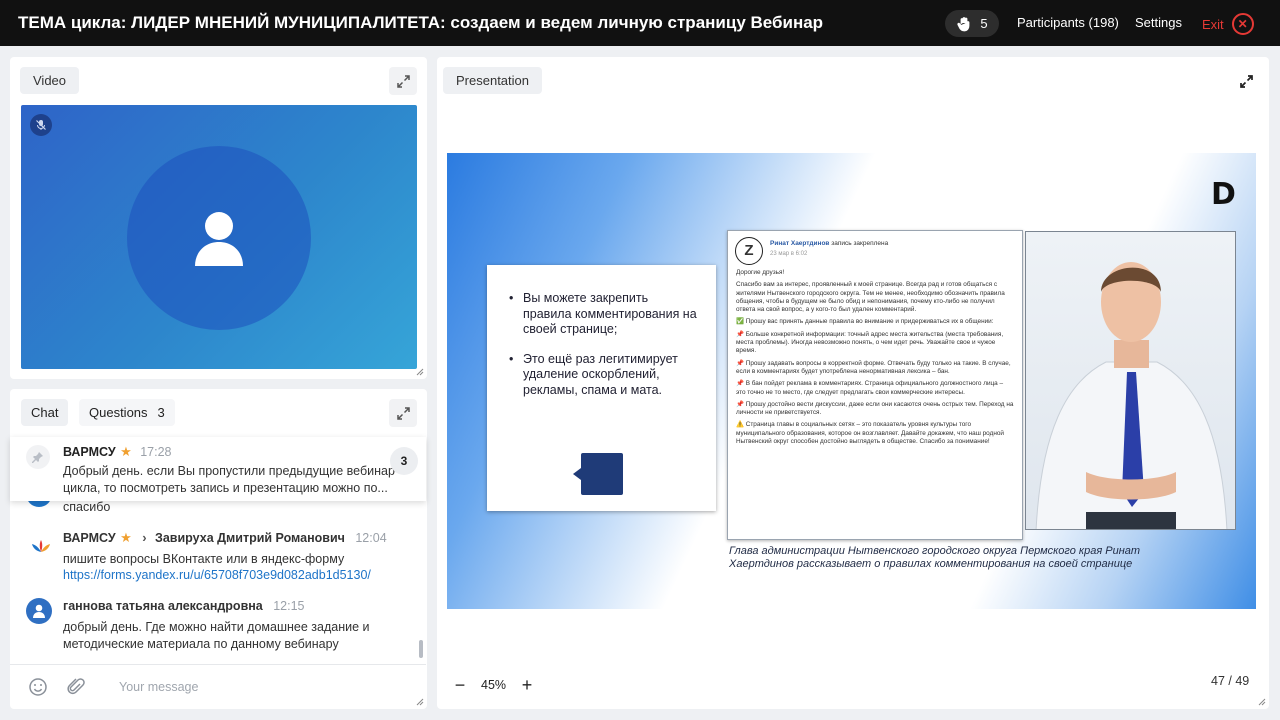 The image size is (1280, 720). Describe the element at coordinates (760, 272) in the screenshot. I see `post-paragraph: Дорогие друзья!` at that location.